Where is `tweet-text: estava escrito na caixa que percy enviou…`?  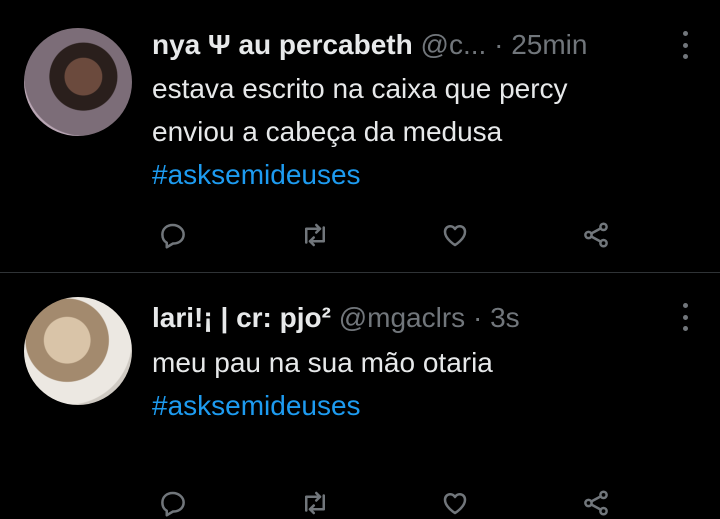
tweet-text: estava escrito na caixa que percy enviou… is located at coordinates (360, 131).